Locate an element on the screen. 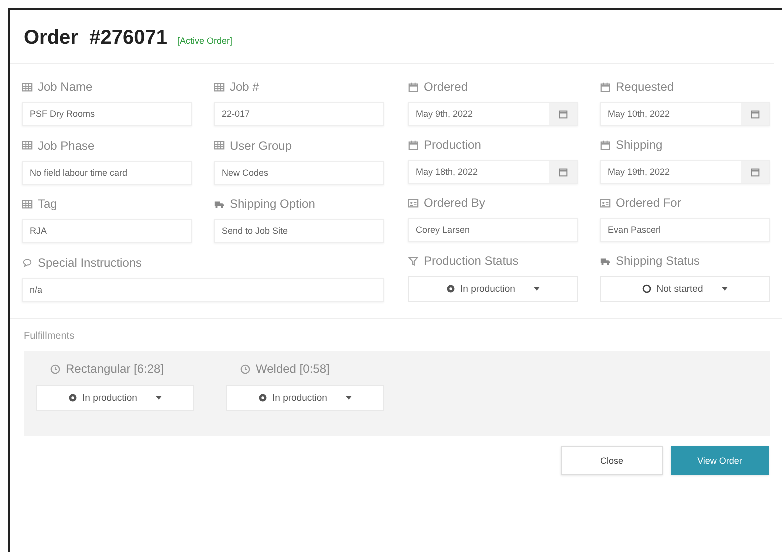  date-field: May 19th, 2022 is located at coordinates (685, 172).